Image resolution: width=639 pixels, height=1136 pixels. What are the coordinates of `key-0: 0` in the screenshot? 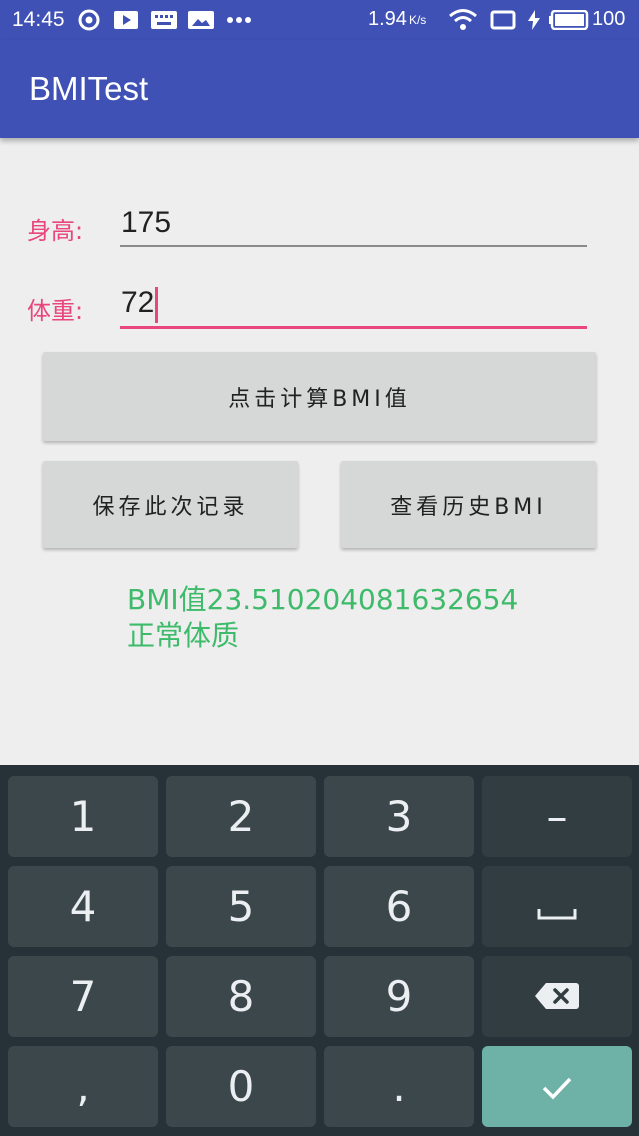 It's located at (241, 1086).